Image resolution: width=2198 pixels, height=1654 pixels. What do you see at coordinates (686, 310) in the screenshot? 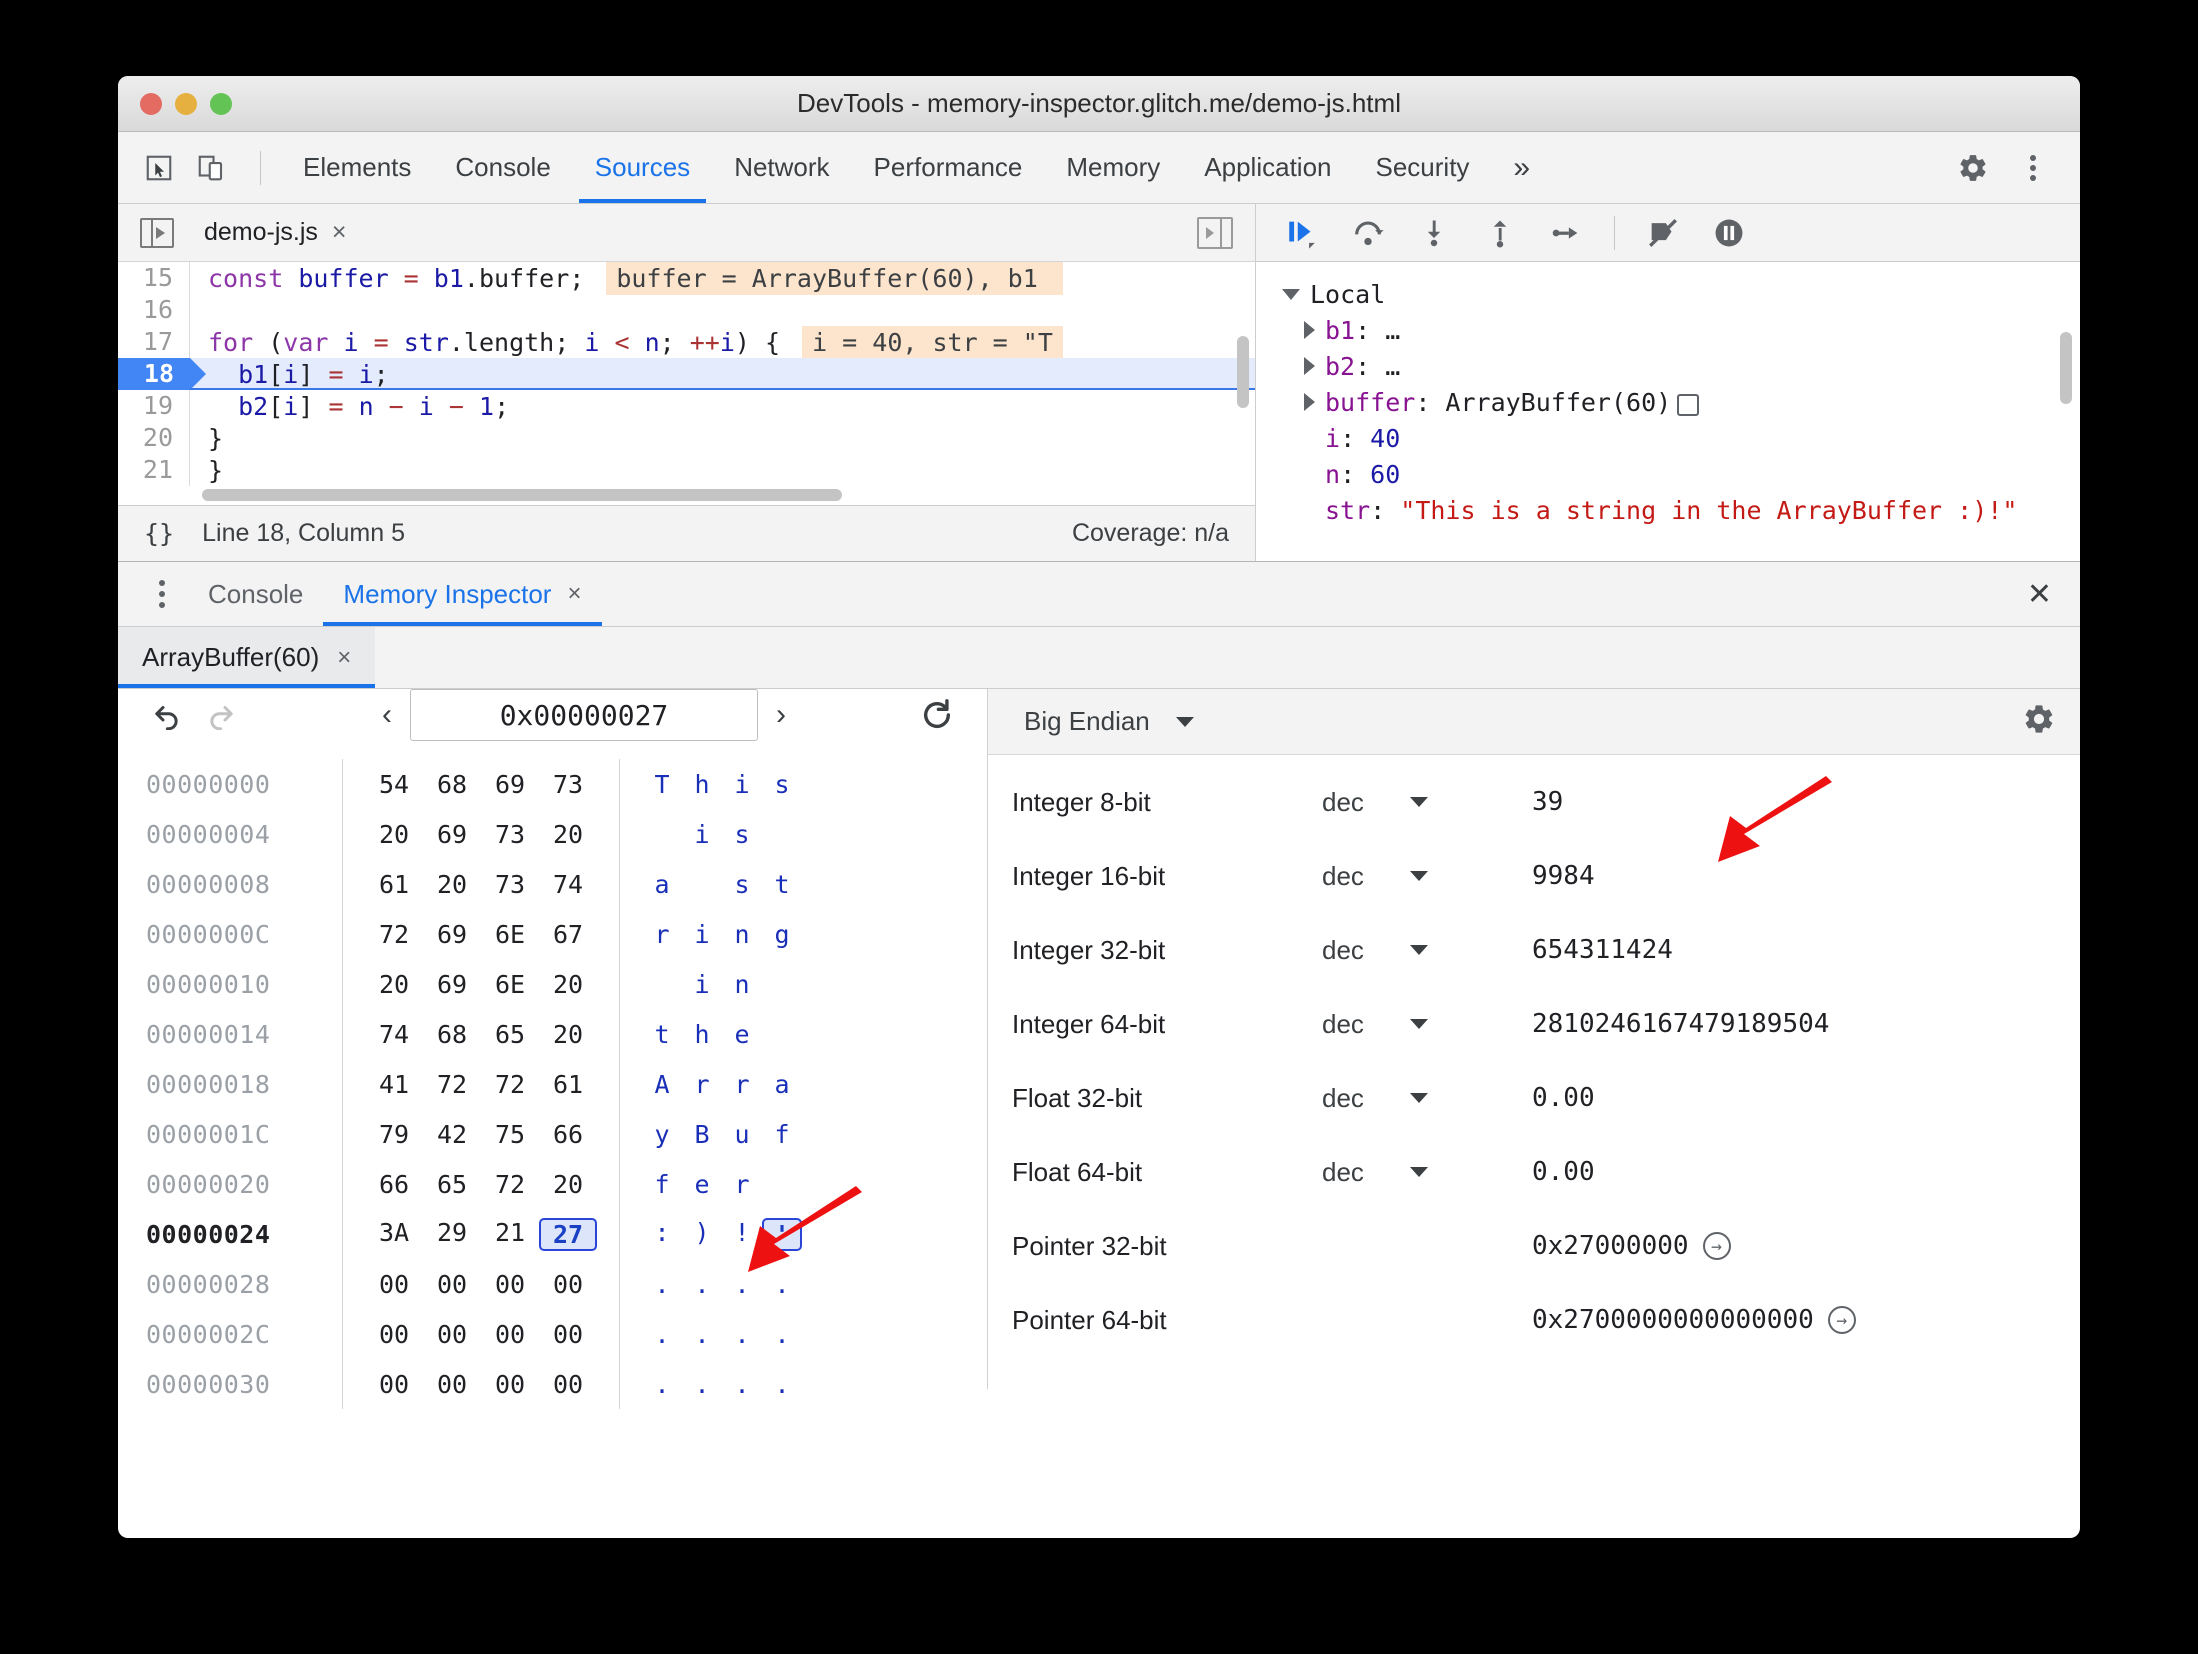
I see `code-line: 16` at bounding box center [686, 310].